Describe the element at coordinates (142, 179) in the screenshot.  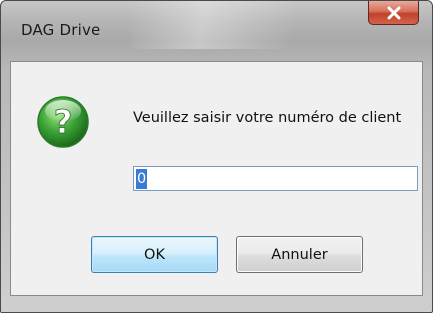
I see `input-value-selected: 0` at that location.